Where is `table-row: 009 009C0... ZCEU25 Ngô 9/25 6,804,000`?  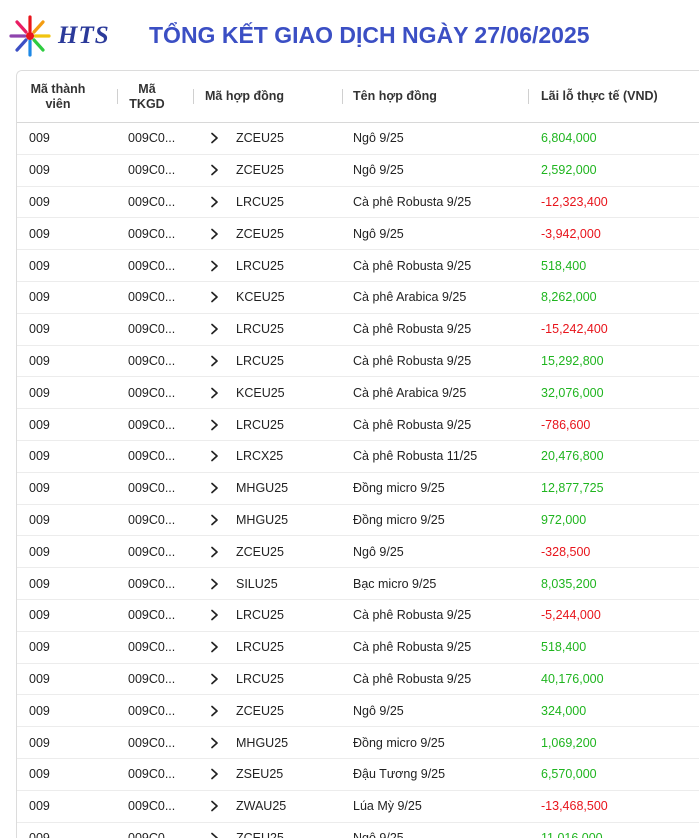 table-row: 009 009C0... ZCEU25 Ngô 9/25 6,804,000 is located at coordinates (358, 139).